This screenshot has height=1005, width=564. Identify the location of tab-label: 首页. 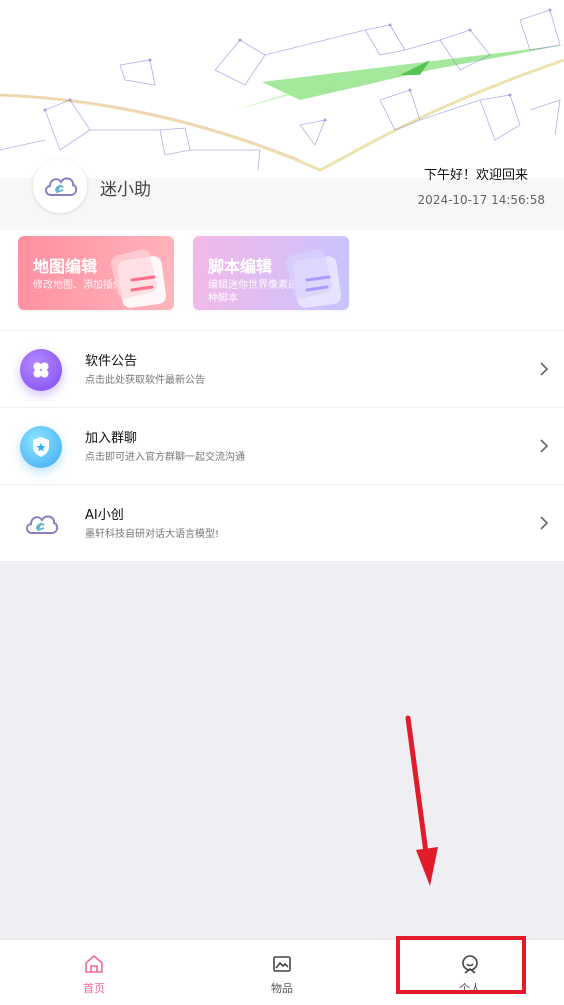
(94, 988).